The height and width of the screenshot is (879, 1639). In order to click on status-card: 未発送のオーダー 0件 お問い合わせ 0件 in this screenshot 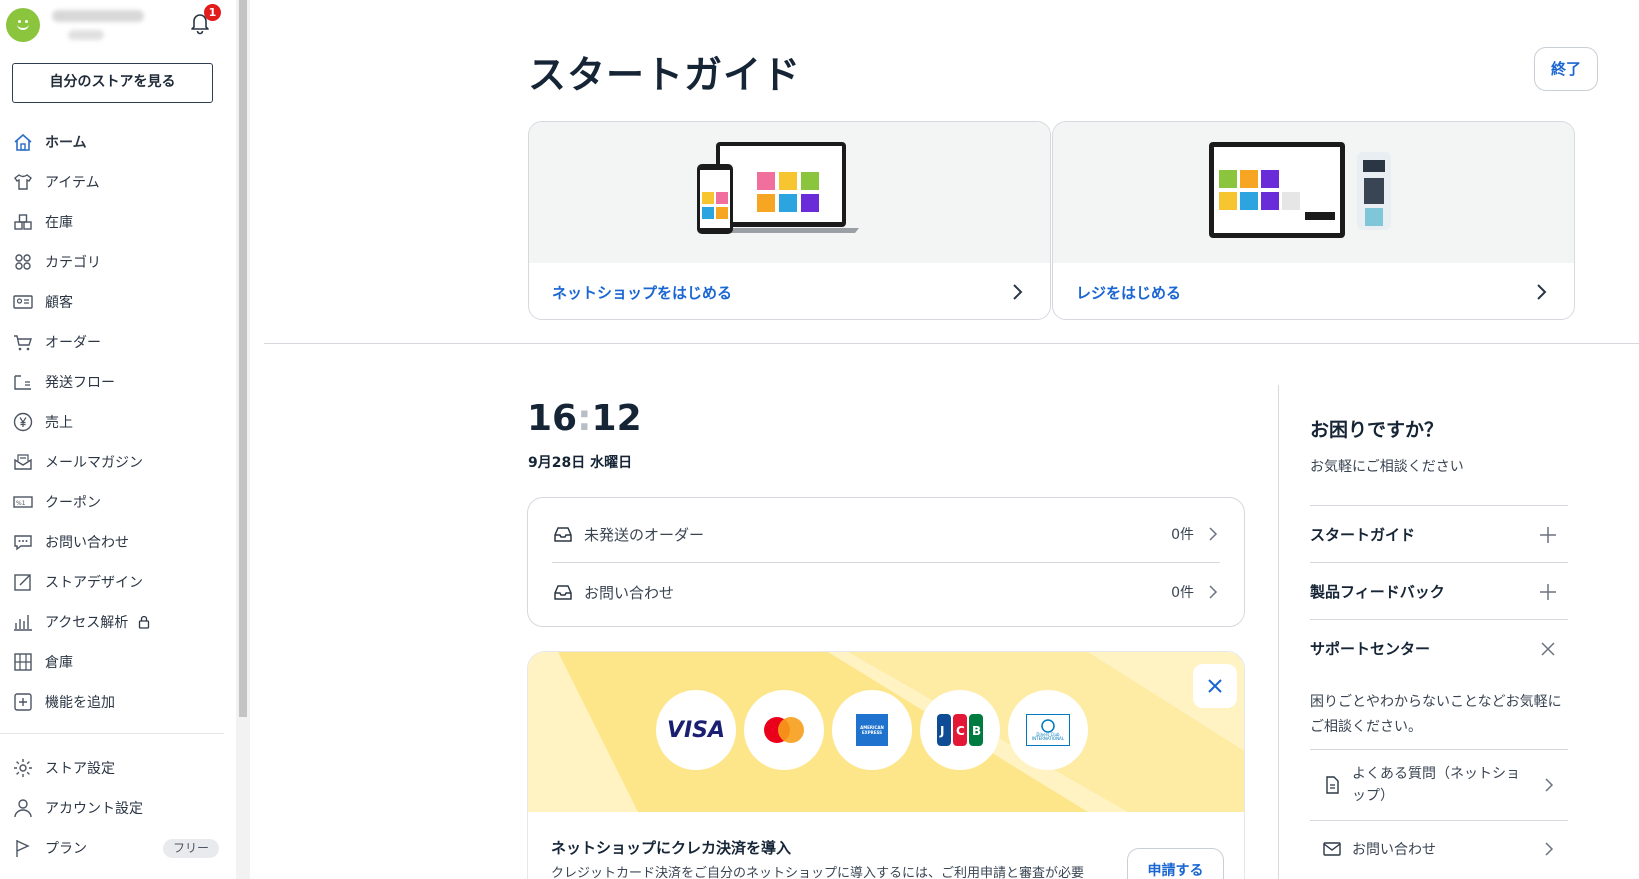, I will do `click(886, 562)`.